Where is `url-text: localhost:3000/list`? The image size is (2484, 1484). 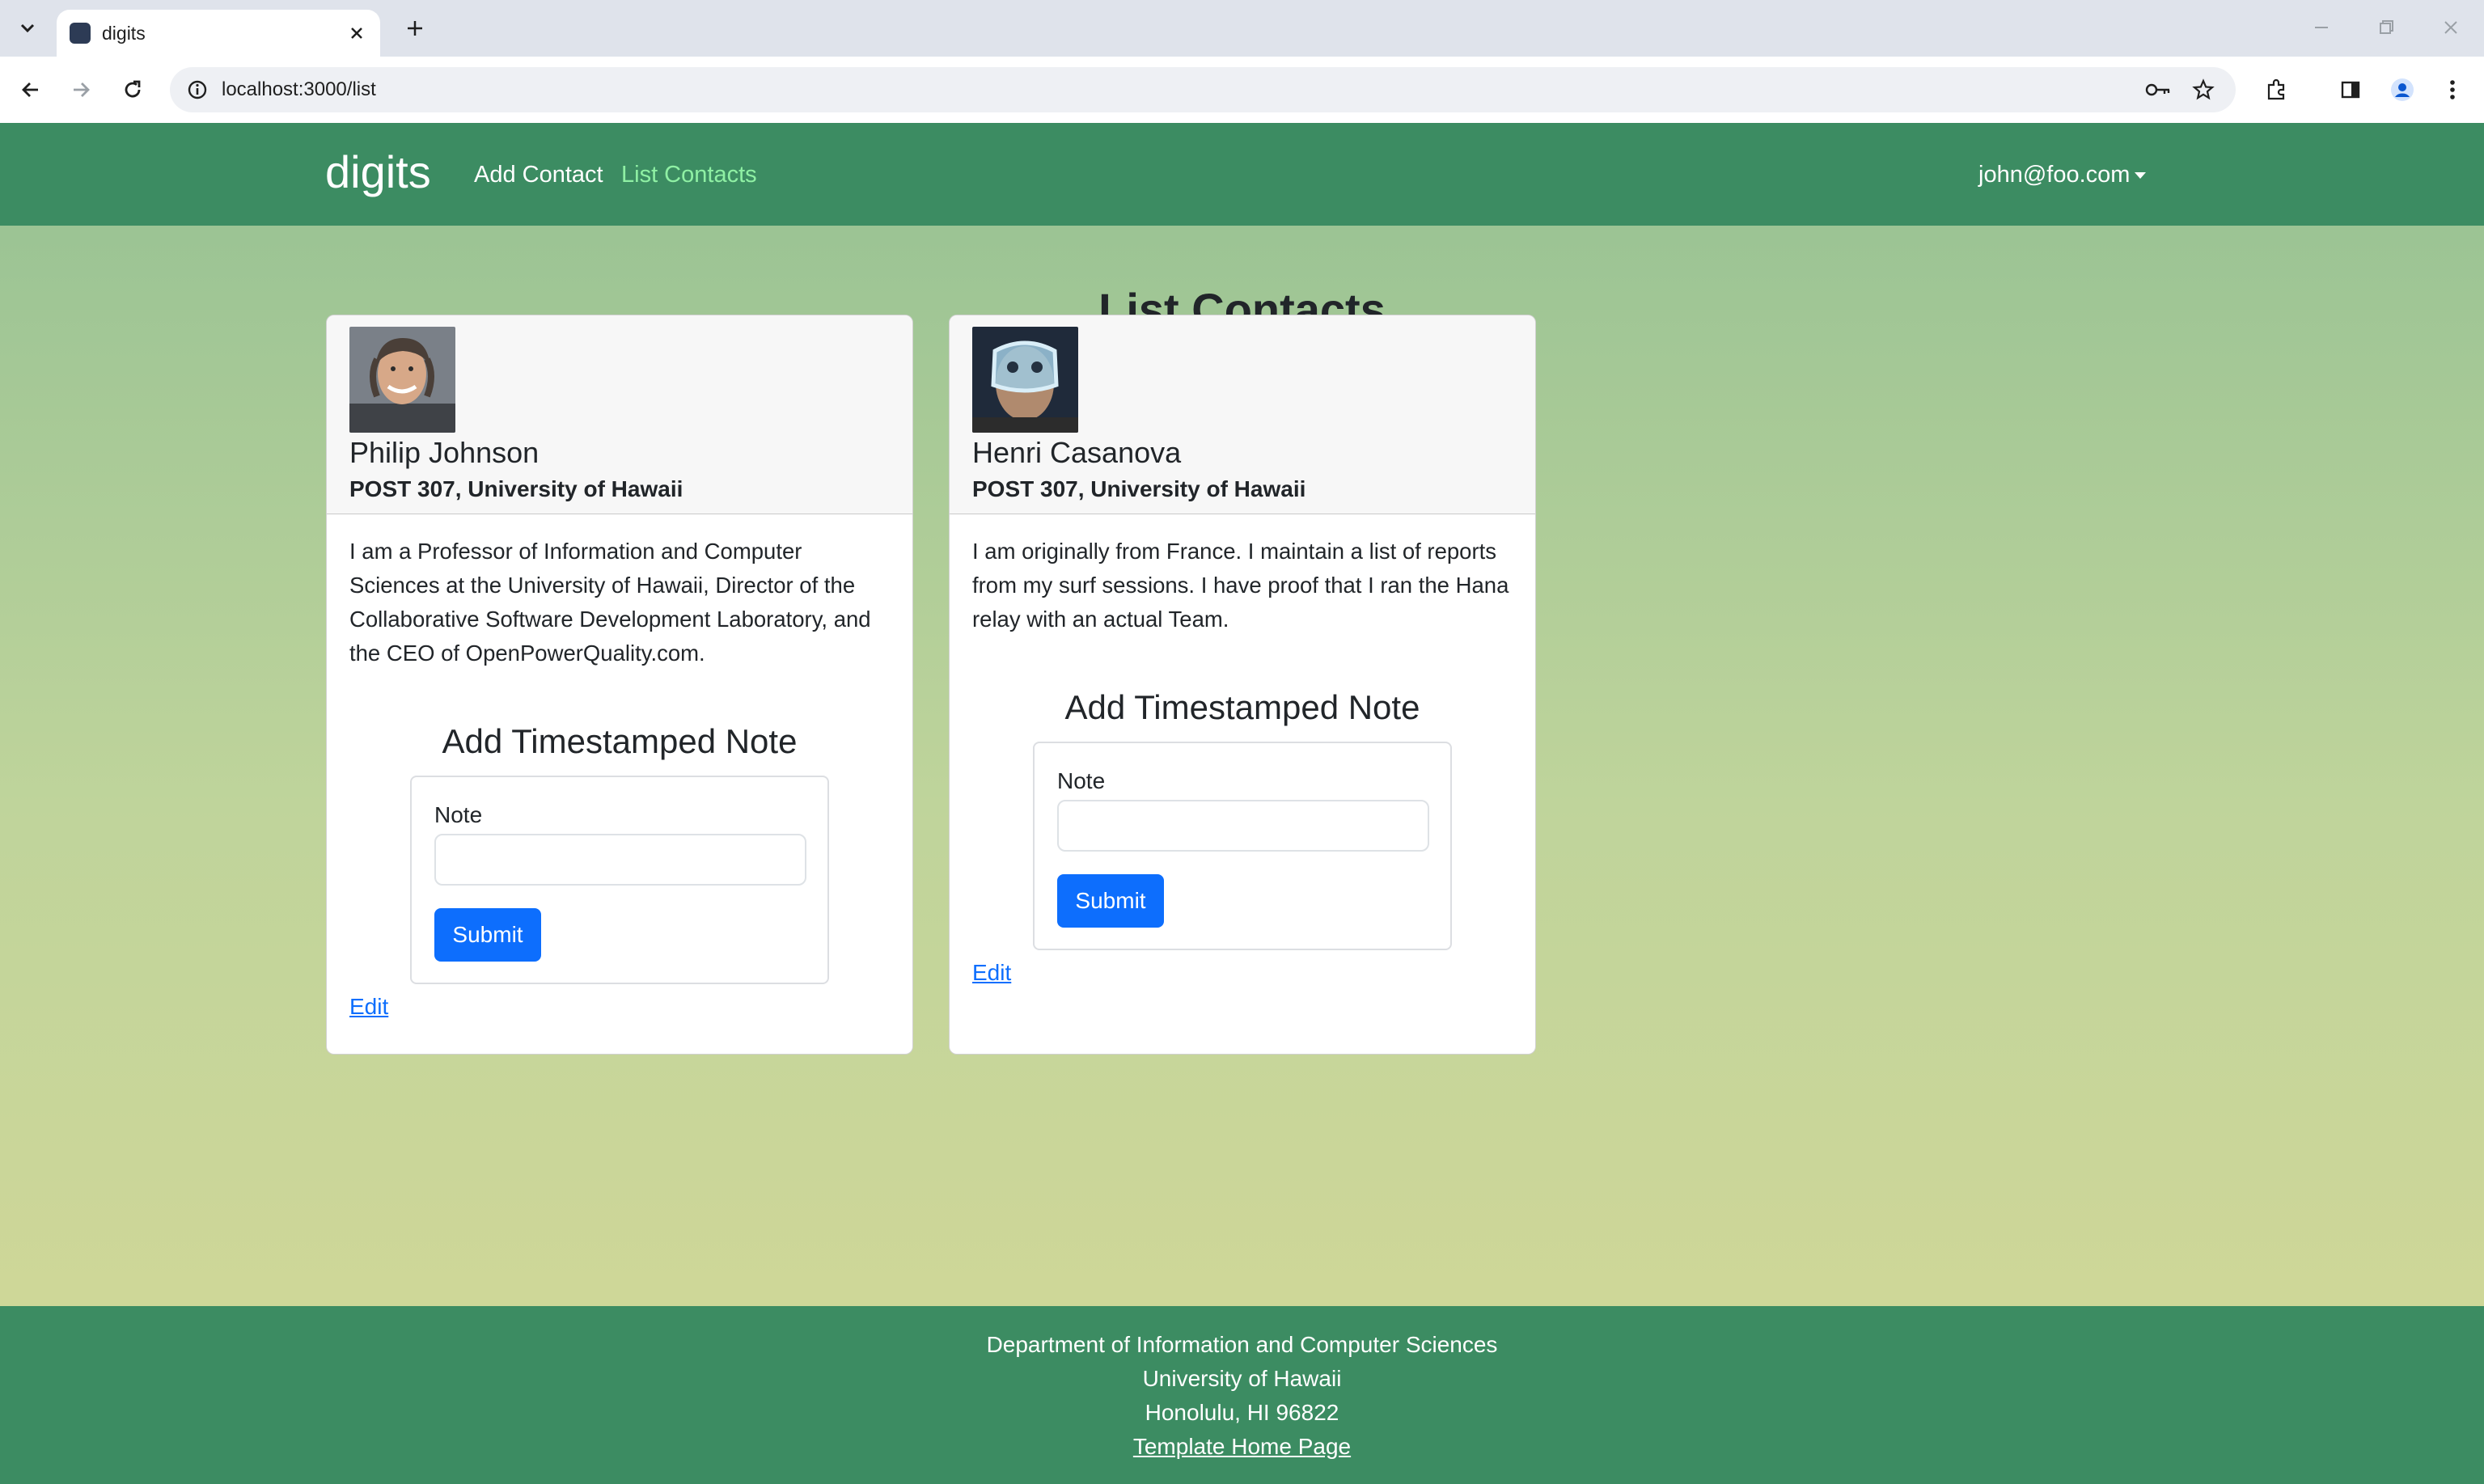 url-text: localhost:3000/list is located at coordinates (299, 89).